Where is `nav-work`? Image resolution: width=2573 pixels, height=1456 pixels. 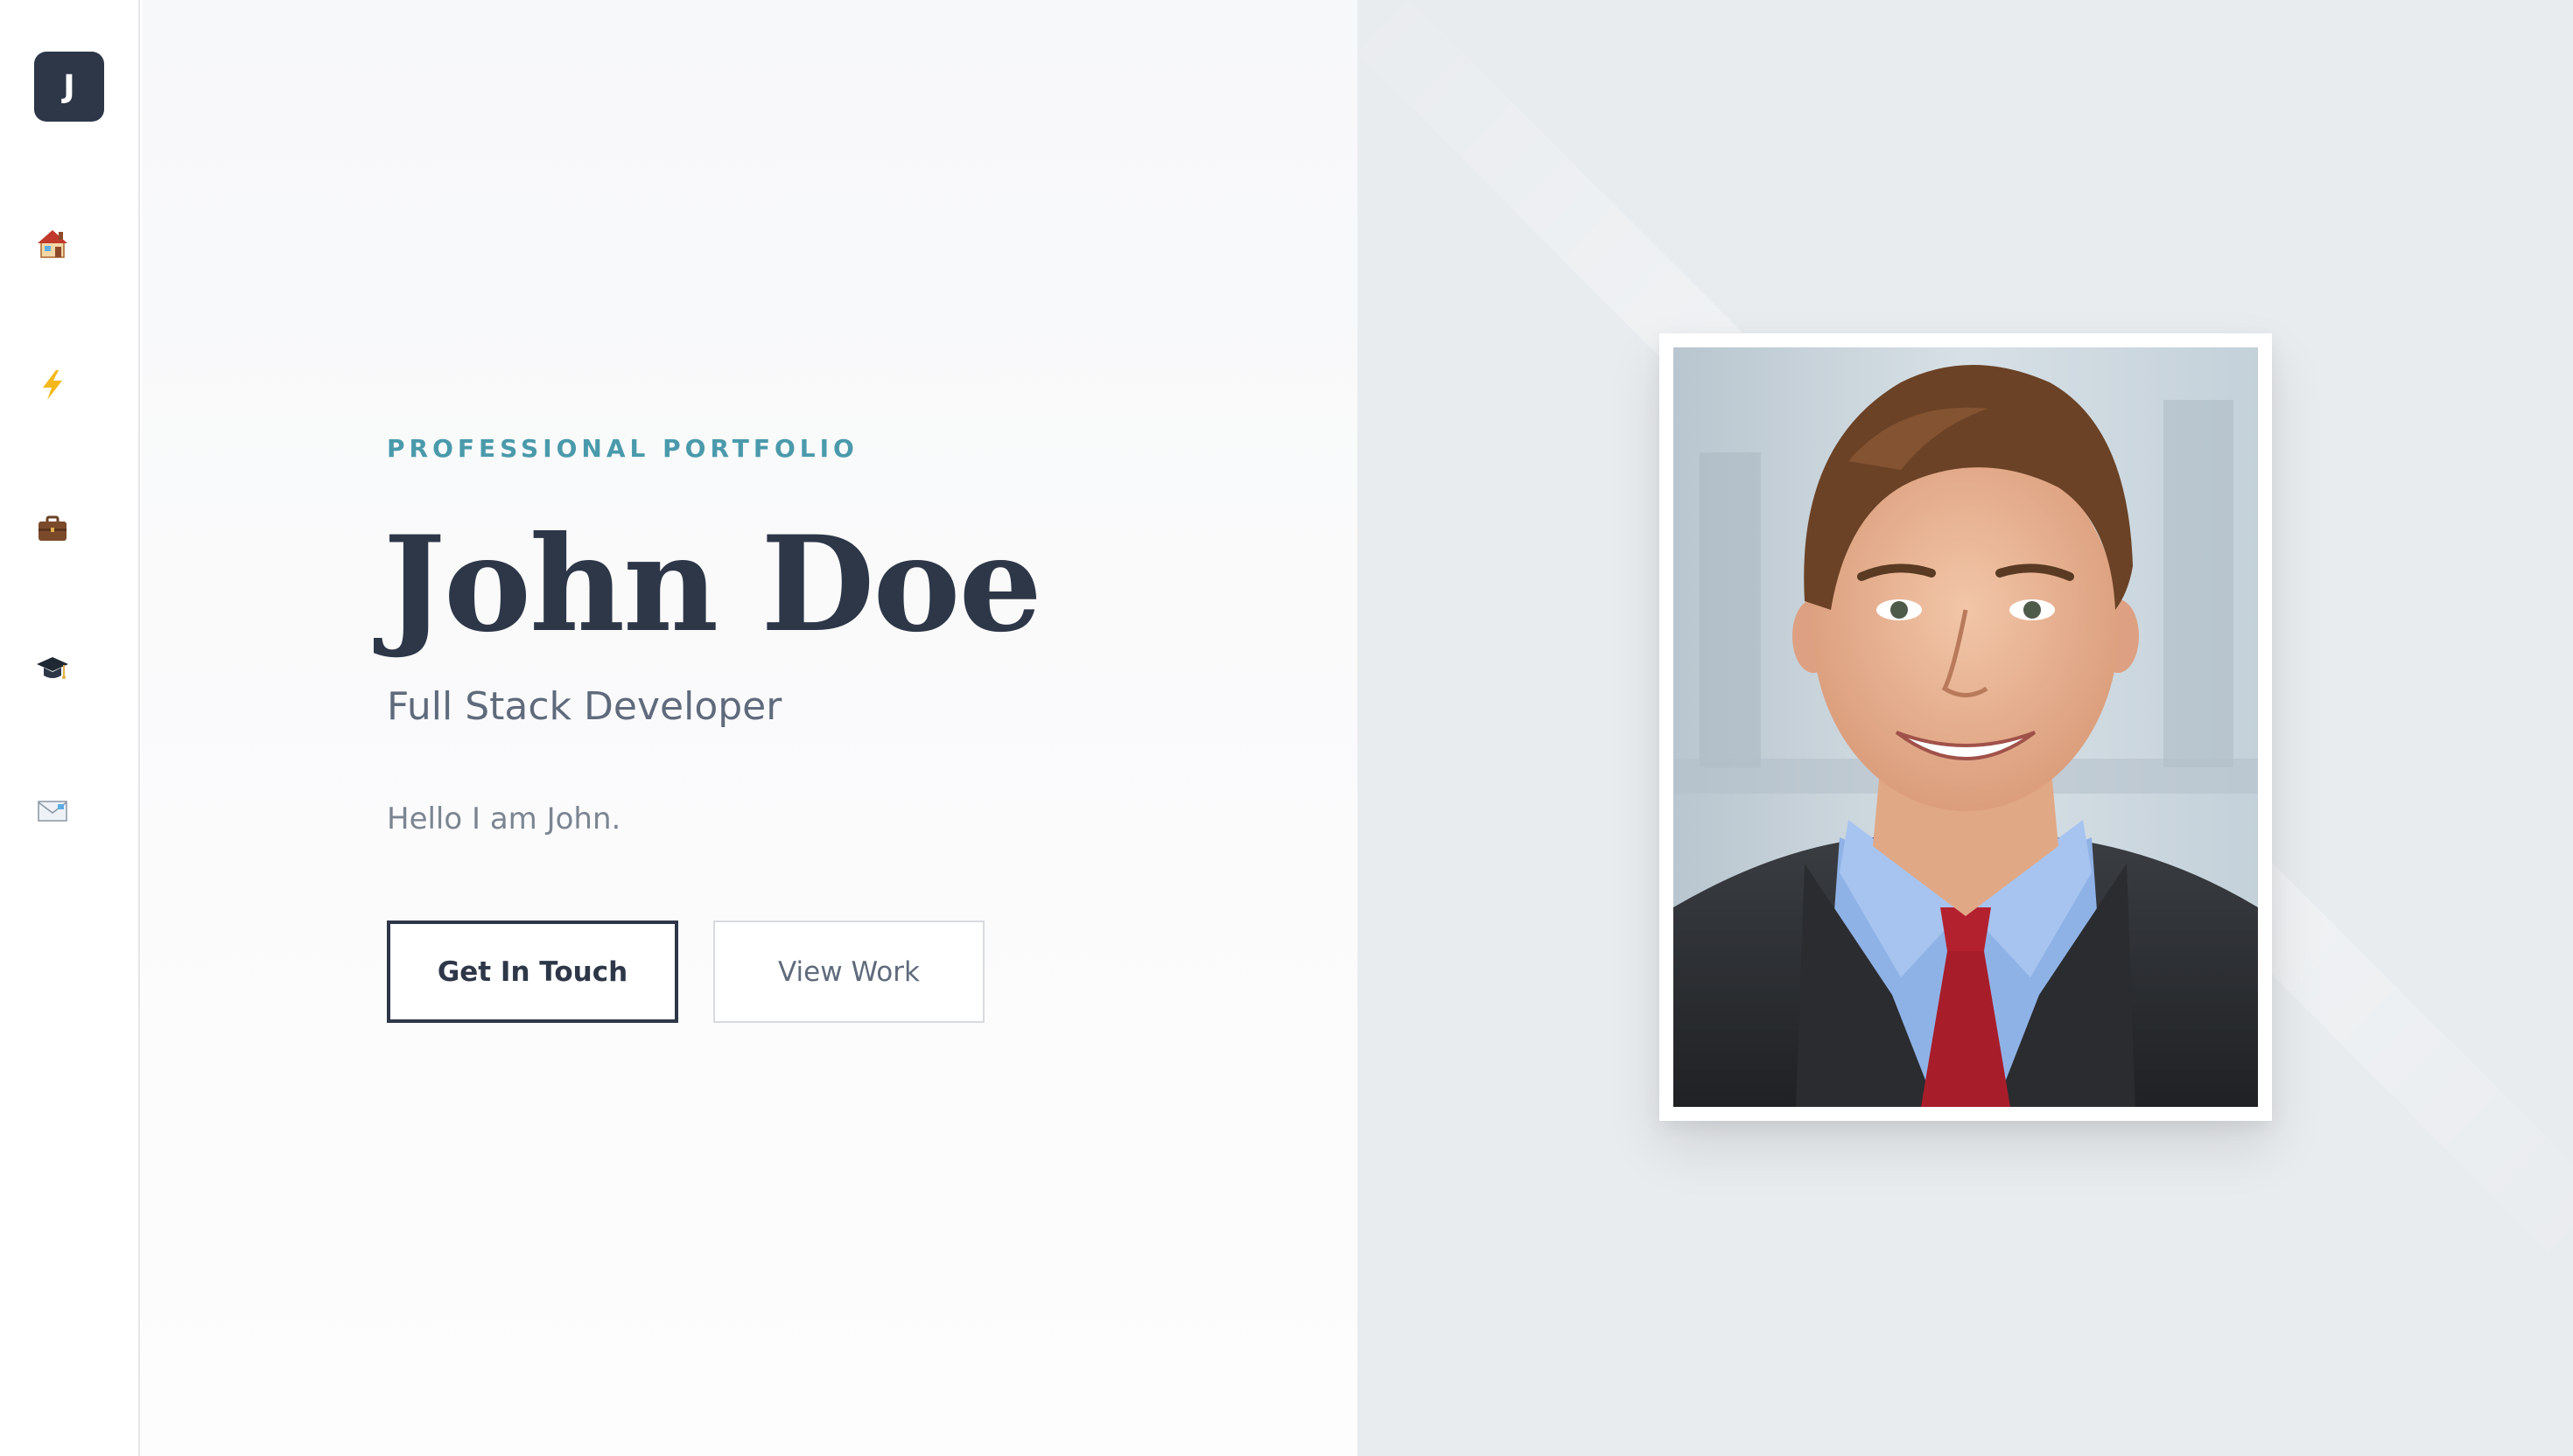 nav-work is located at coordinates (52, 528).